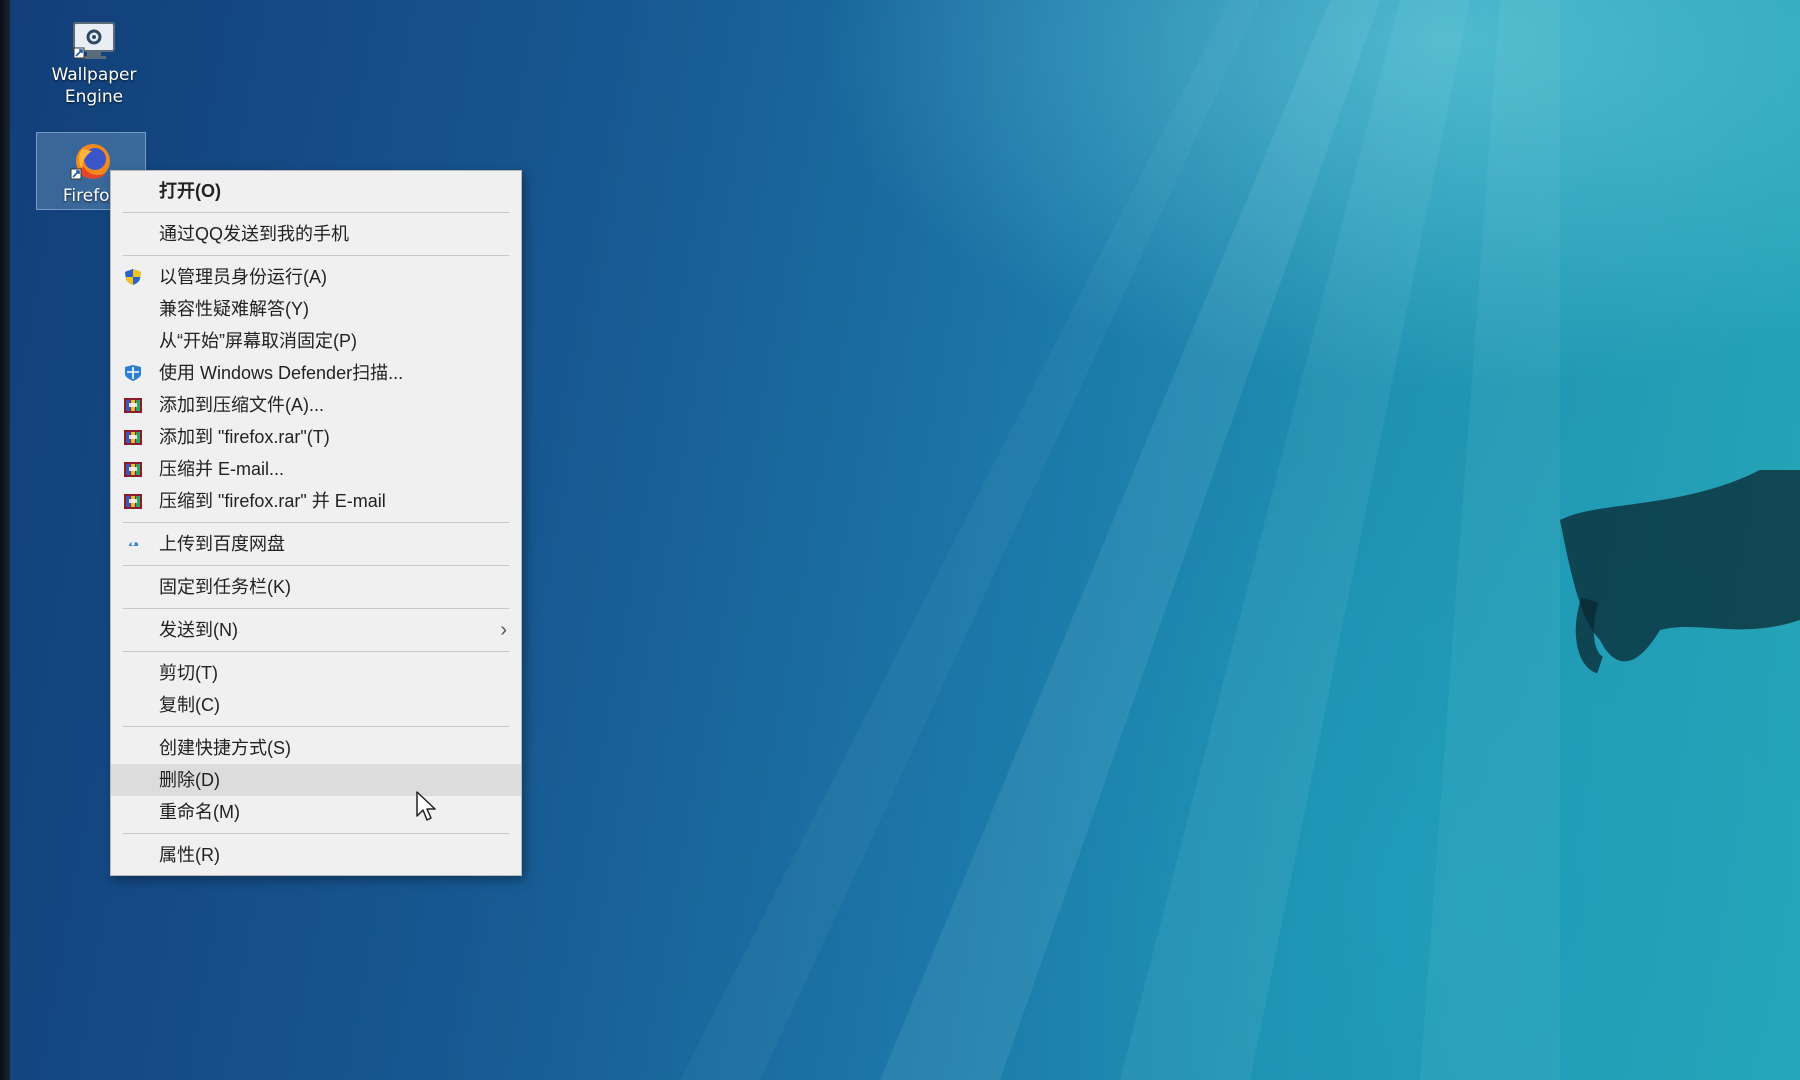  What do you see at coordinates (272, 501) in the screenshot?
I see `menu-item-label: 压缩到 "firefox.rar" 并 E-mail` at bounding box center [272, 501].